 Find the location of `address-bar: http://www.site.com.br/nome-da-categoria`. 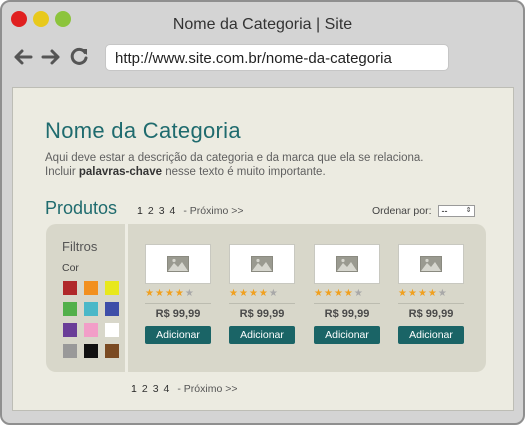

address-bar: http://www.site.com.br/nome-da-categoria is located at coordinates (277, 57).